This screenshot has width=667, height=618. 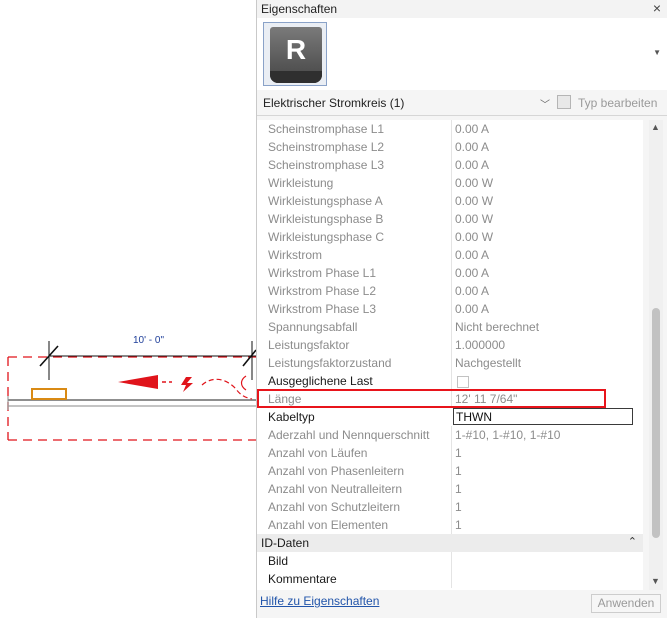 What do you see at coordinates (187, 384) in the screenshot?
I see `lightning-icon` at bounding box center [187, 384].